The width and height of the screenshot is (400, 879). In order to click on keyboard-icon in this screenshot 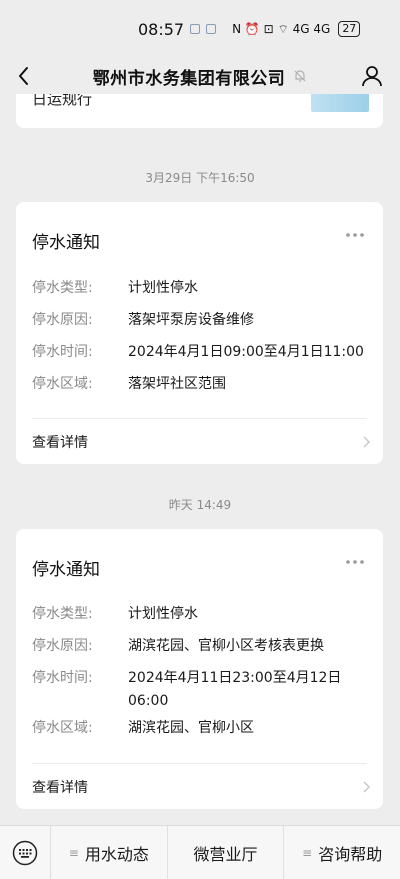, I will do `click(25, 852)`.